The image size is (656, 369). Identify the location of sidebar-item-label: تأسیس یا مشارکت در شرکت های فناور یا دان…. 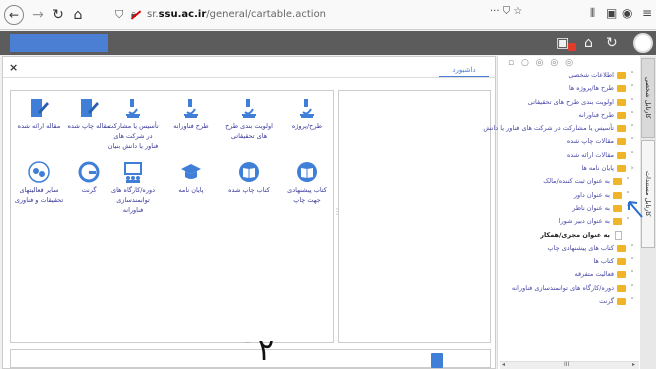
(548, 128).